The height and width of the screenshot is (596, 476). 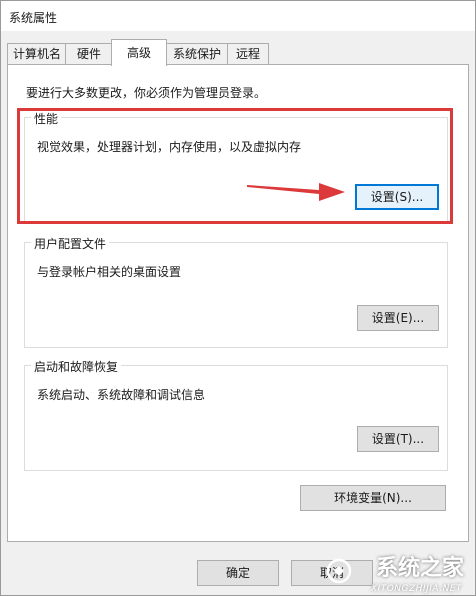 I want to click on startup-recovery-group-title: 启动和故障恢复, so click(x=76, y=366).